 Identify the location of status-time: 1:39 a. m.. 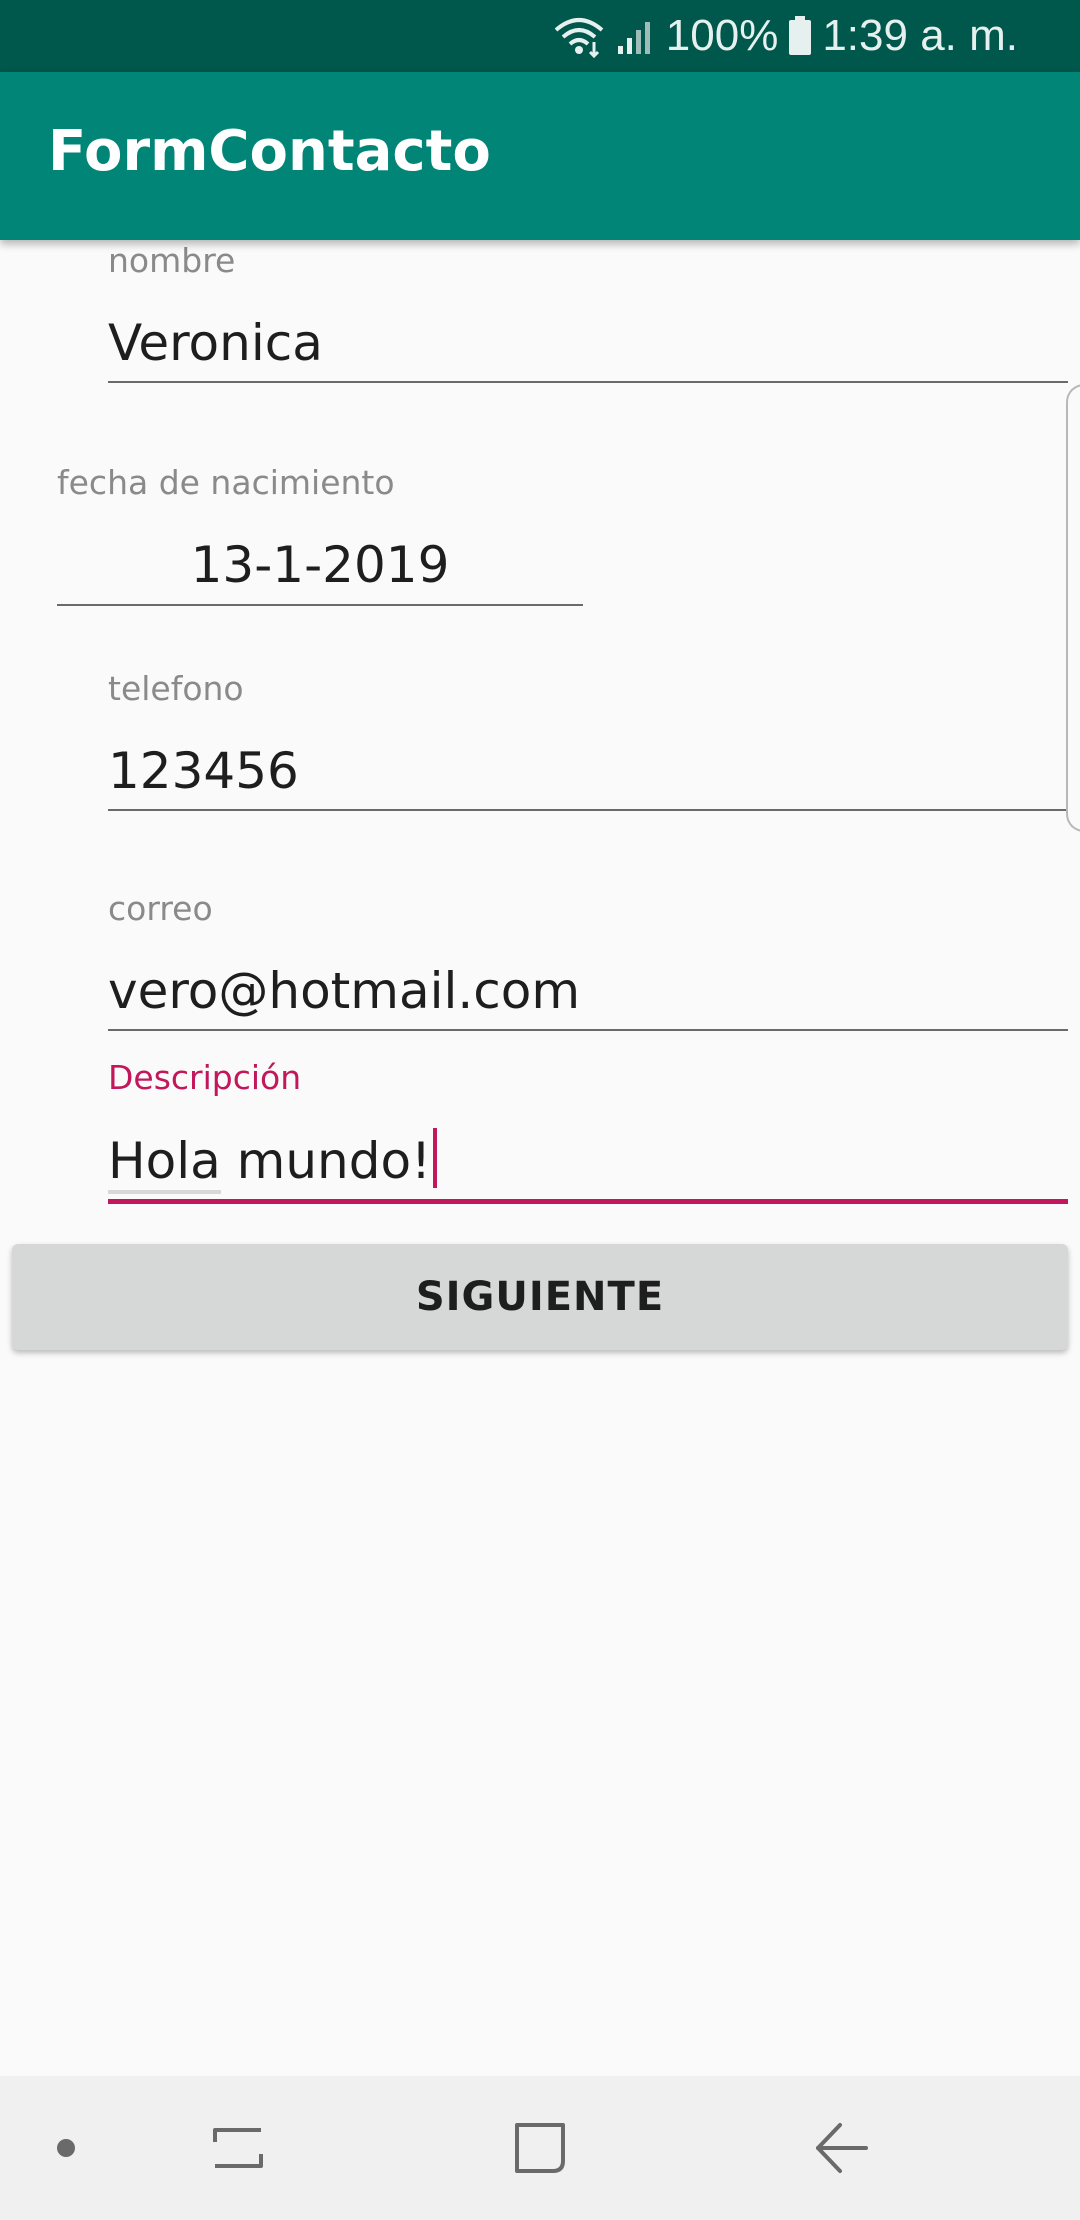
(920, 35).